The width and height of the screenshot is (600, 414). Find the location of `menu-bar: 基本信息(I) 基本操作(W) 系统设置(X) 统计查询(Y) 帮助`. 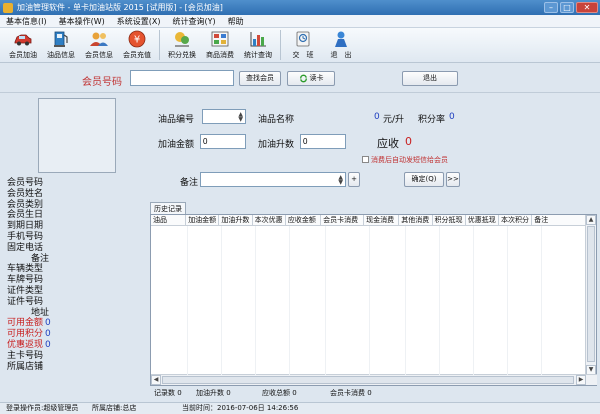

menu-bar: 基本信息(I) 基本操作(W) 系统设置(X) 统计查询(Y) 帮助 is located at coordinates (300, 21).